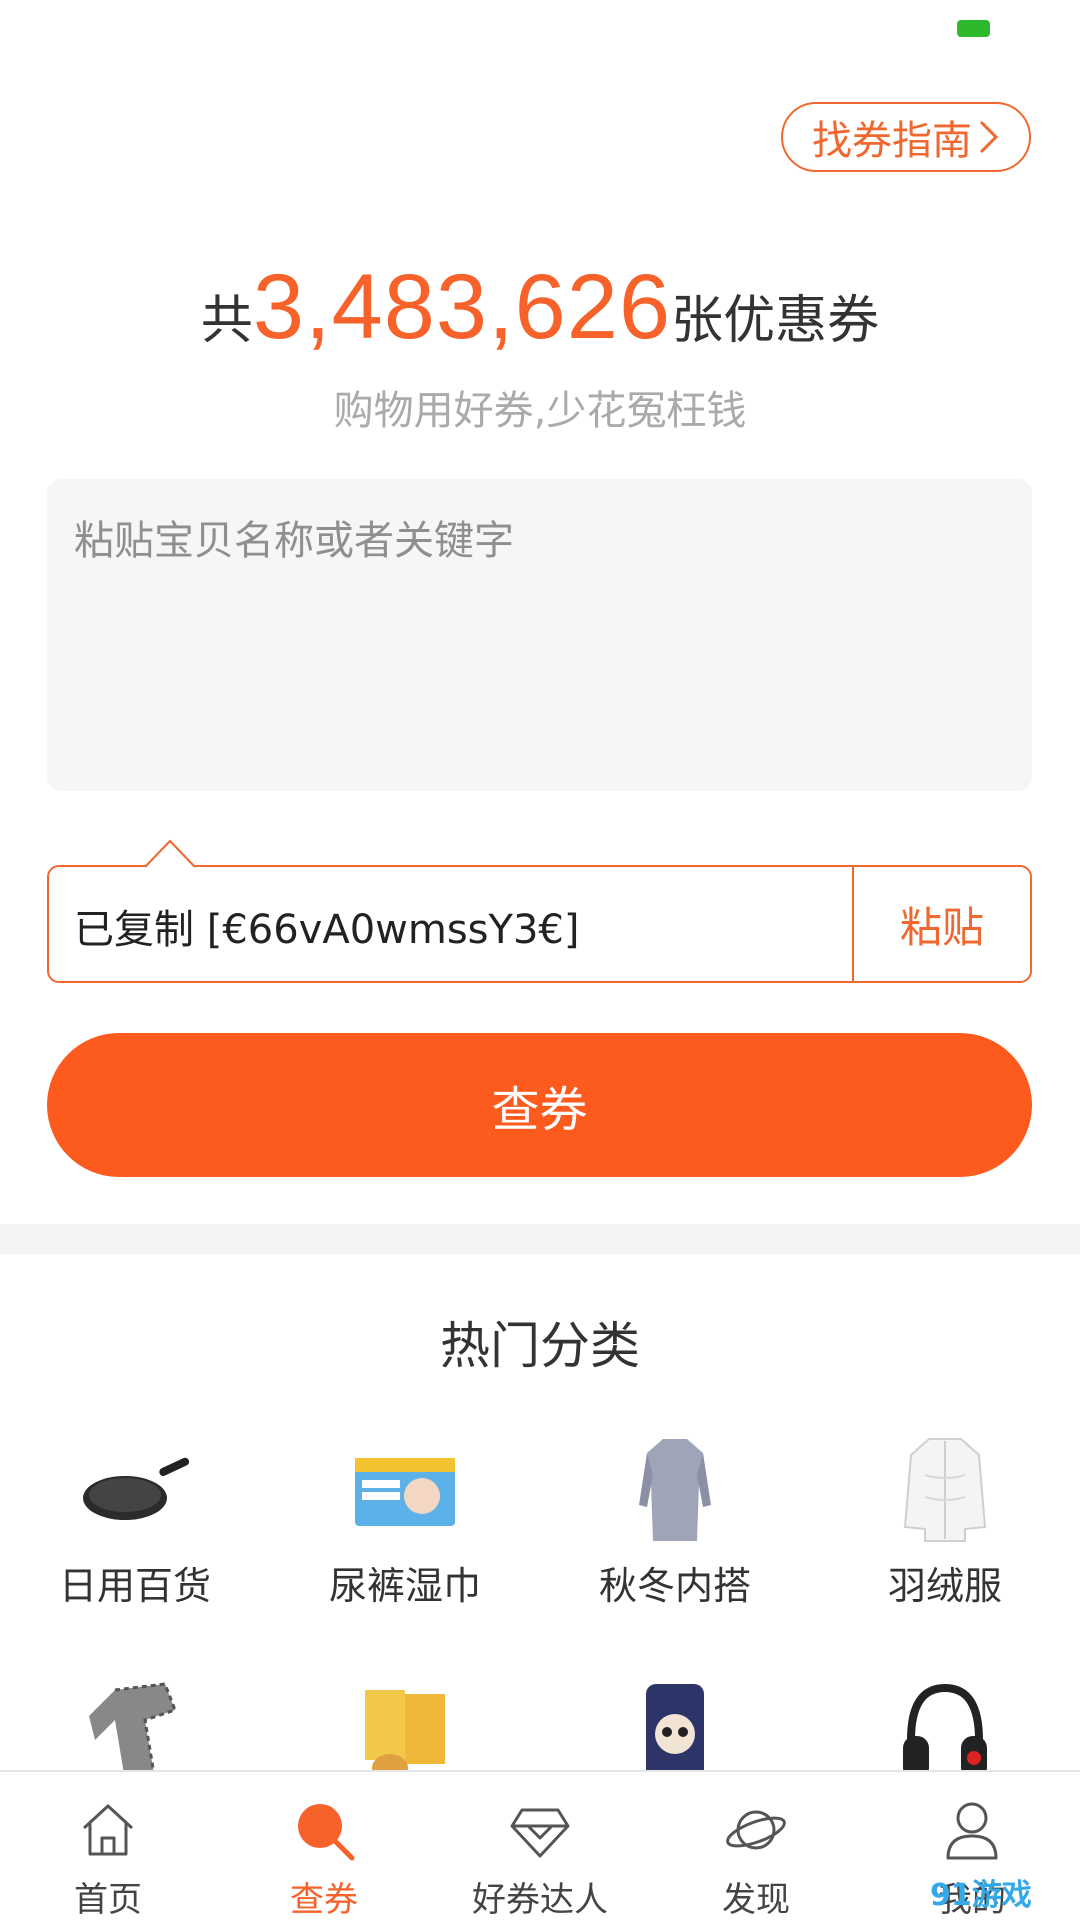 This screenshot has width=1080, height=1922. What do you see at coordinates (324, 1900) in the screenshot?
I see `nav-label: 查券` at bounding box center [324, 1900].